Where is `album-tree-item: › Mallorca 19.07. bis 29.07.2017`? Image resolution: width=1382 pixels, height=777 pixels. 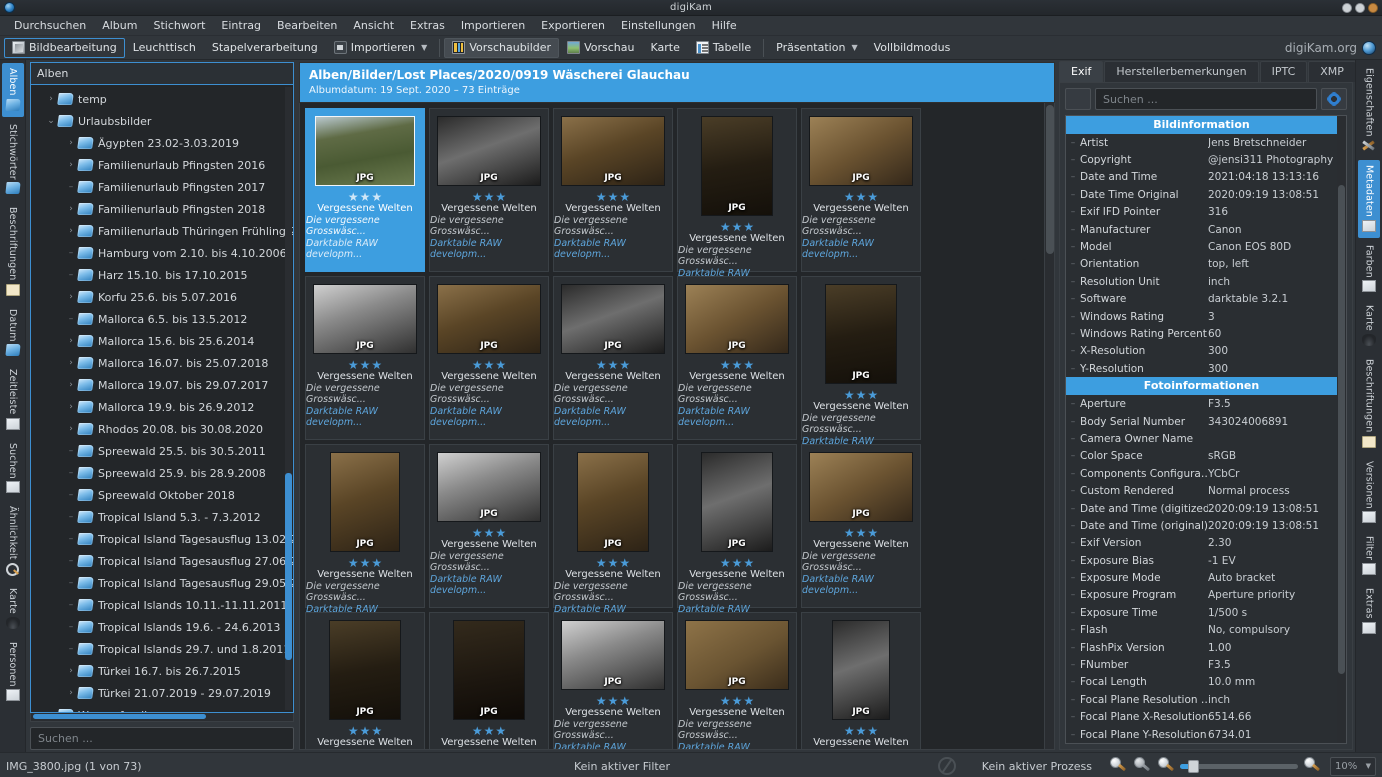 album-tree-item: › Mallorca 19.07. bis 29.07.2017 is located at coordinates (162, 385).